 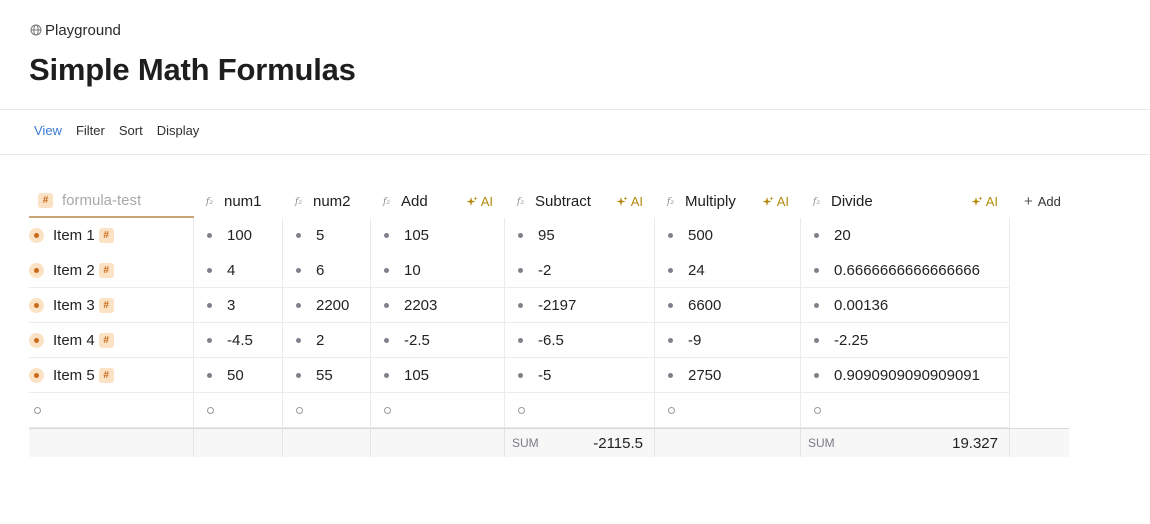 I want to click on view-button: View, so click(x=48, y=130).